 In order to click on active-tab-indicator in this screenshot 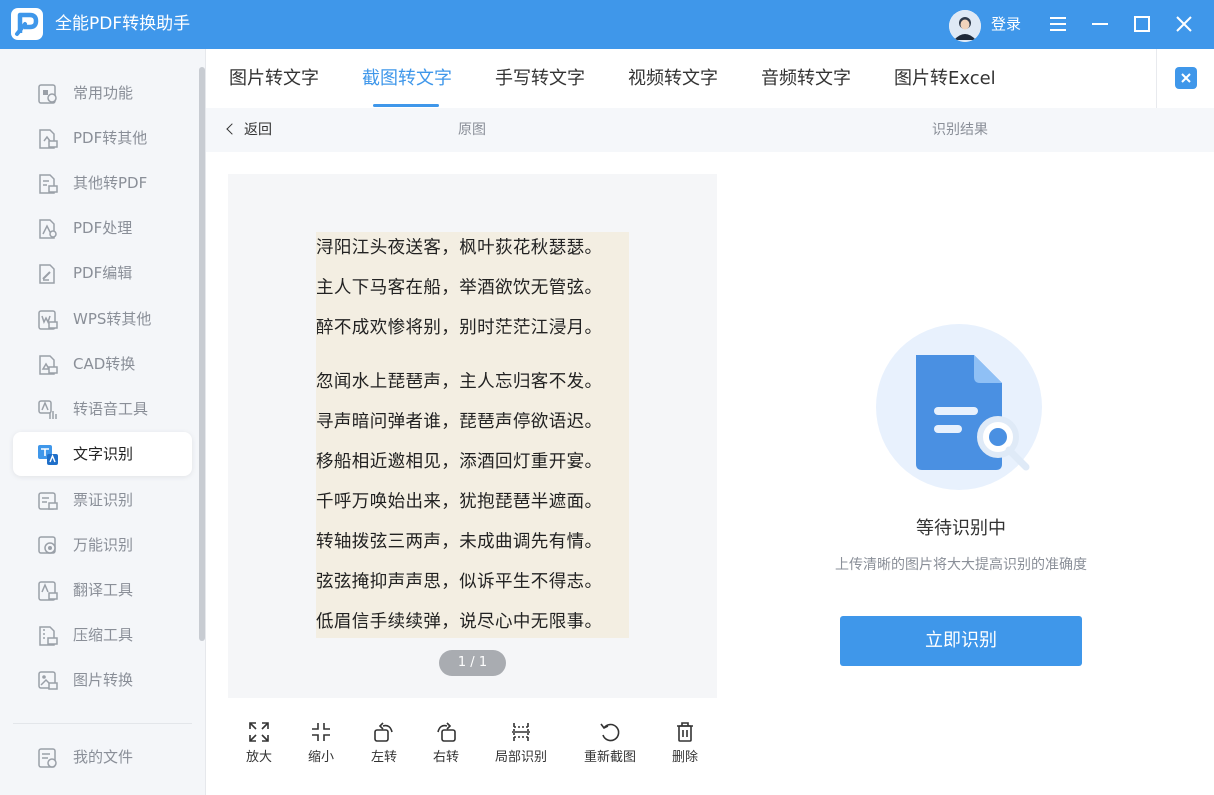, I will do `click(406, 105)`.